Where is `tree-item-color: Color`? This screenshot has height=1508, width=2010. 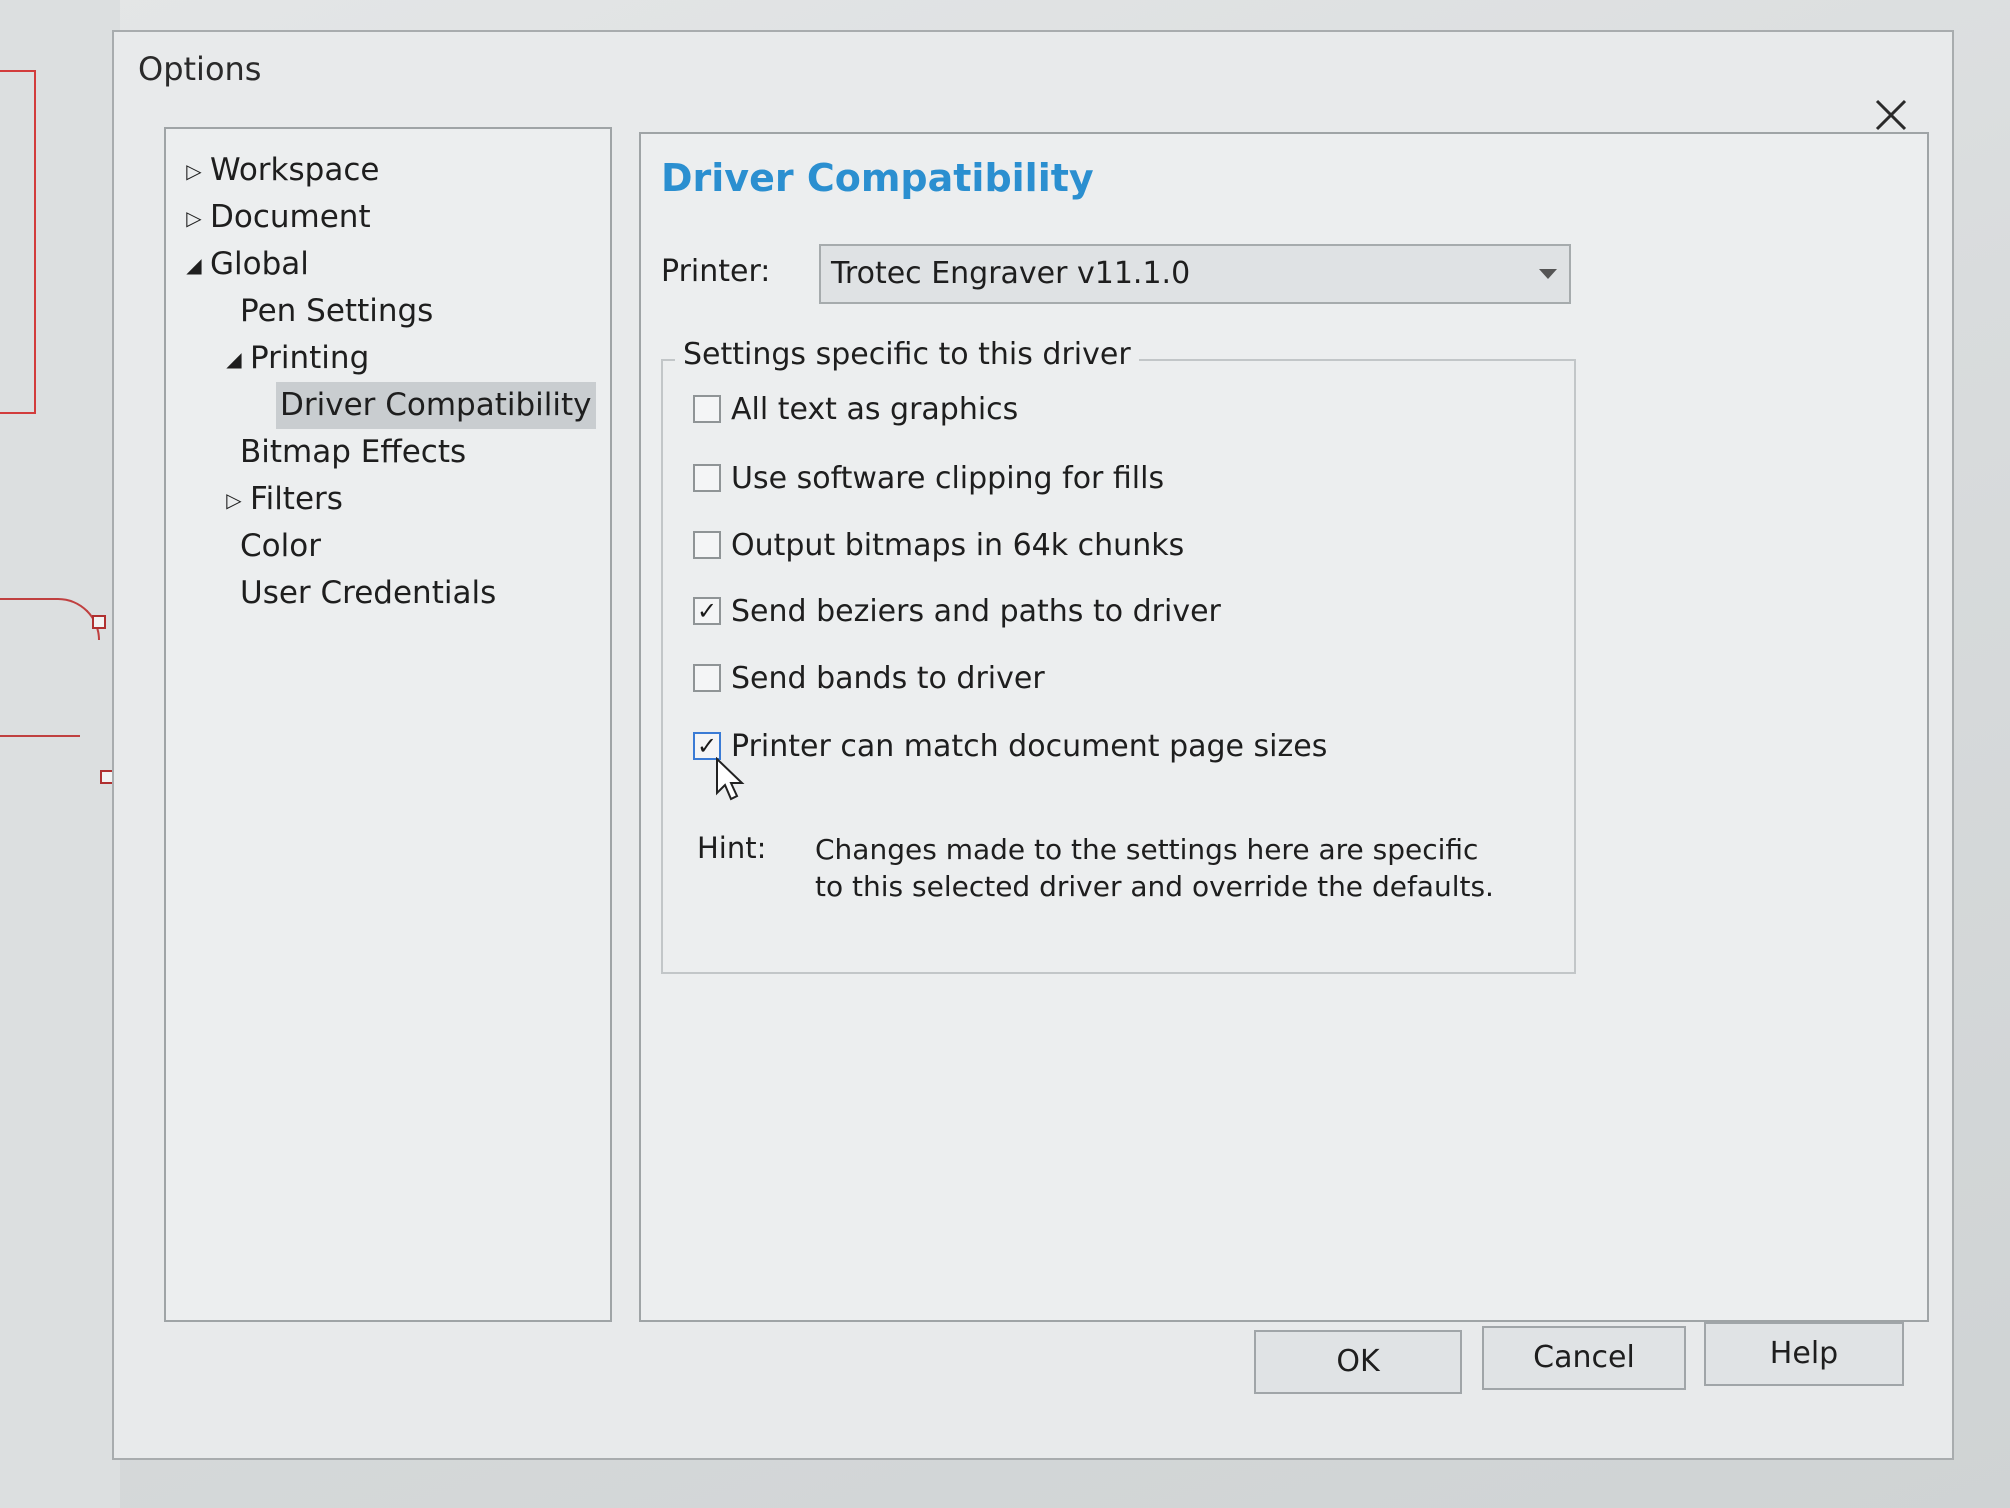 tree-item-color: Color is located at coordinates (388, 546).